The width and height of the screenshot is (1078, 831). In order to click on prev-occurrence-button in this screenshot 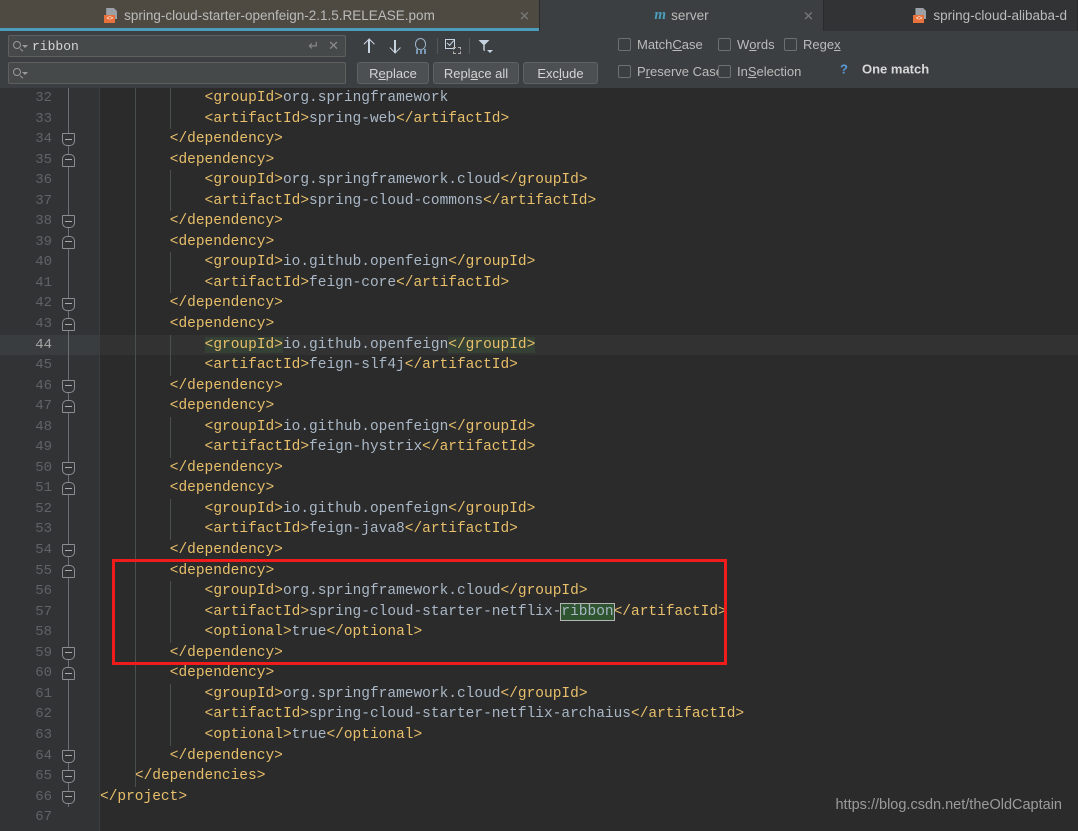, I will do `click(369, 46)`.